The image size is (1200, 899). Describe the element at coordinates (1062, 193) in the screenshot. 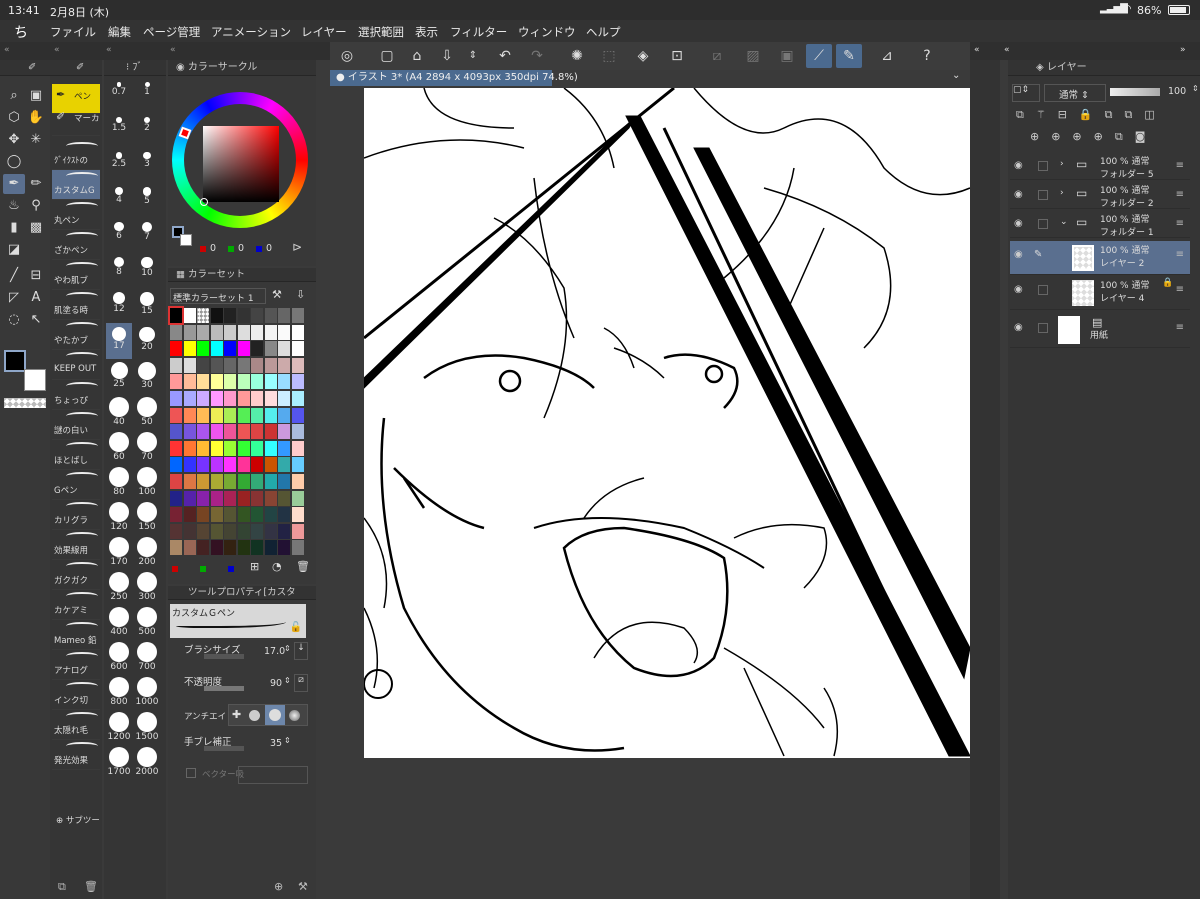

I see `chevron-right-icon: ›` at that location.